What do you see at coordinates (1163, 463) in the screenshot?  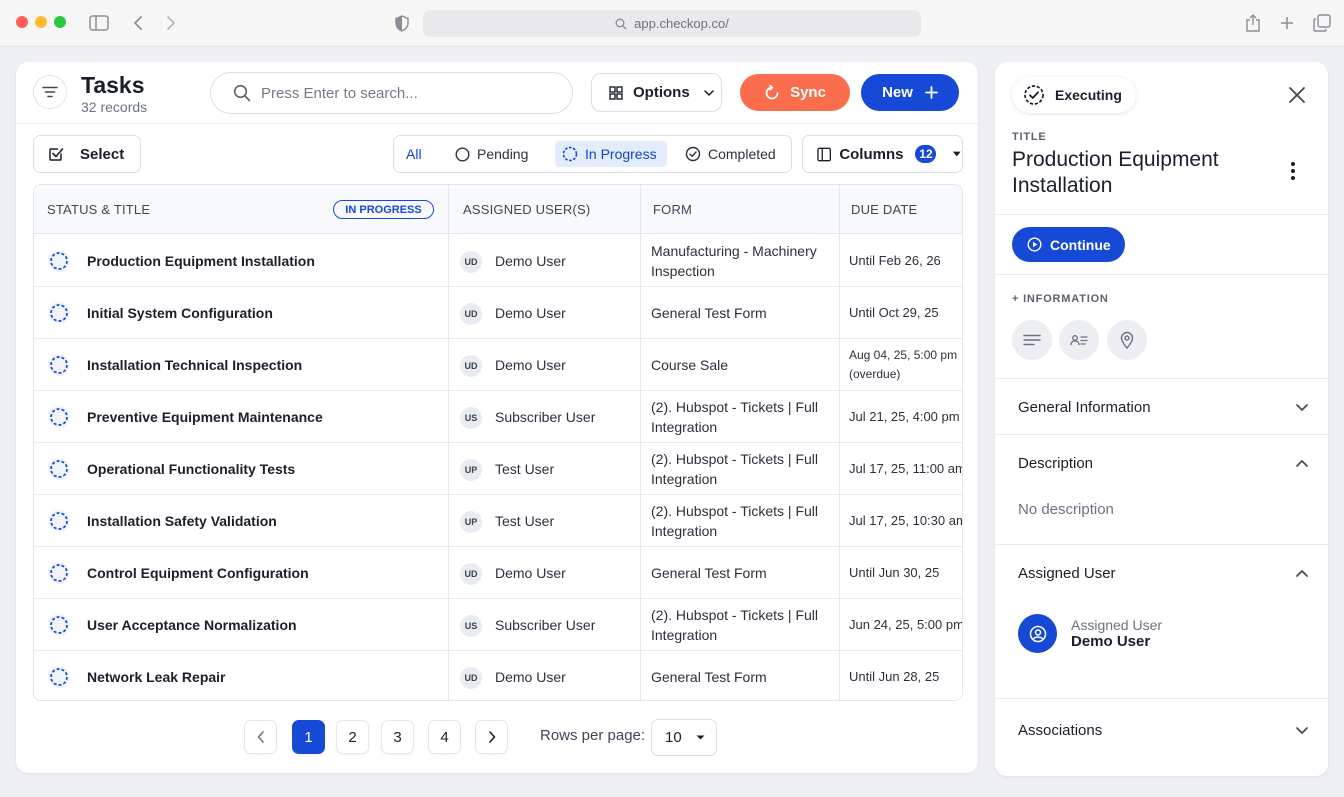 I see `description-section: Description` at bounding box center [1163, 463].